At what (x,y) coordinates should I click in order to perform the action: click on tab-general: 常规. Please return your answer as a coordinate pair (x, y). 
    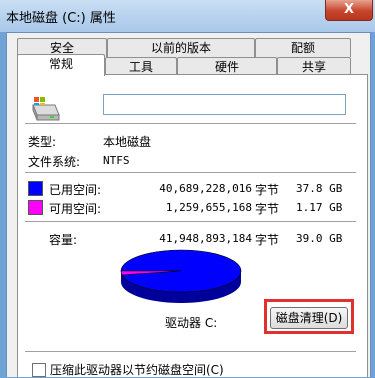
    Looking at the image, I should click on (61, 65).